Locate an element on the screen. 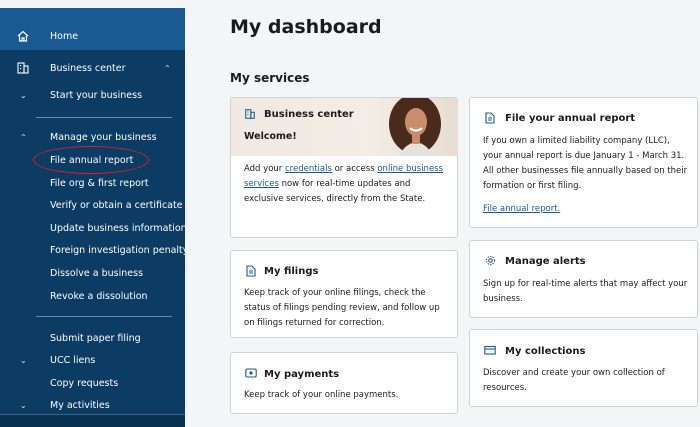 Image resolution: width=700 pixels, height=427 pixels. sidebar-item-my-activities: ⌄ My activities is located at coordinates (92, 405).